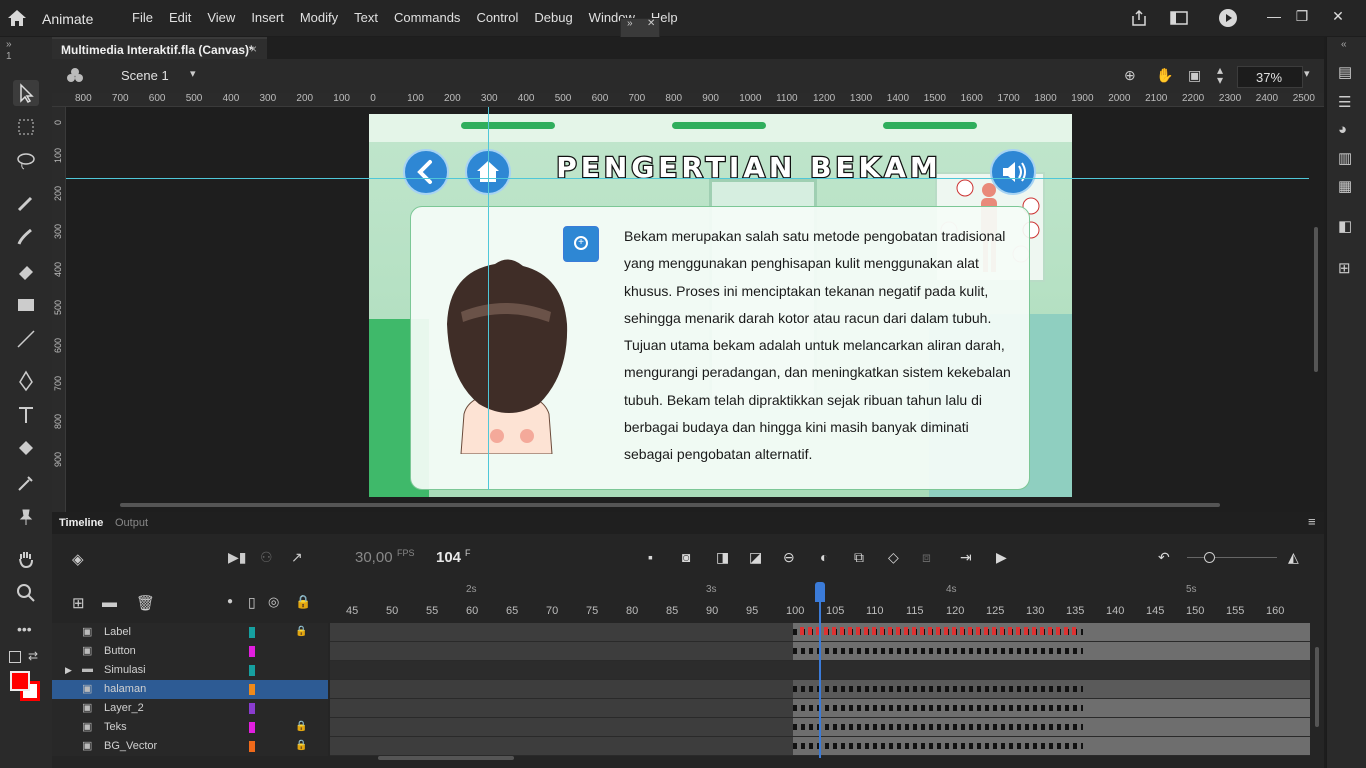  Describe the element at coordinates (17, 18) in the screenshot. I see `home-icon` at that location.